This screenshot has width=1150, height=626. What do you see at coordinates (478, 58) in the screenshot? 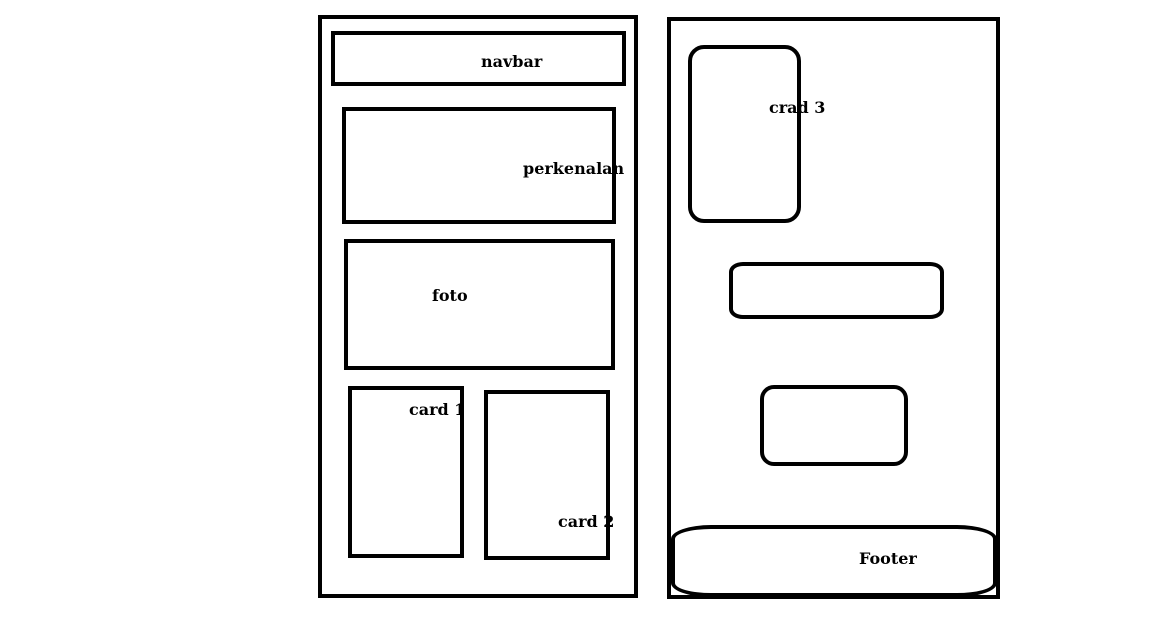
I see `navbar-box` at bounding box center [478, 58].